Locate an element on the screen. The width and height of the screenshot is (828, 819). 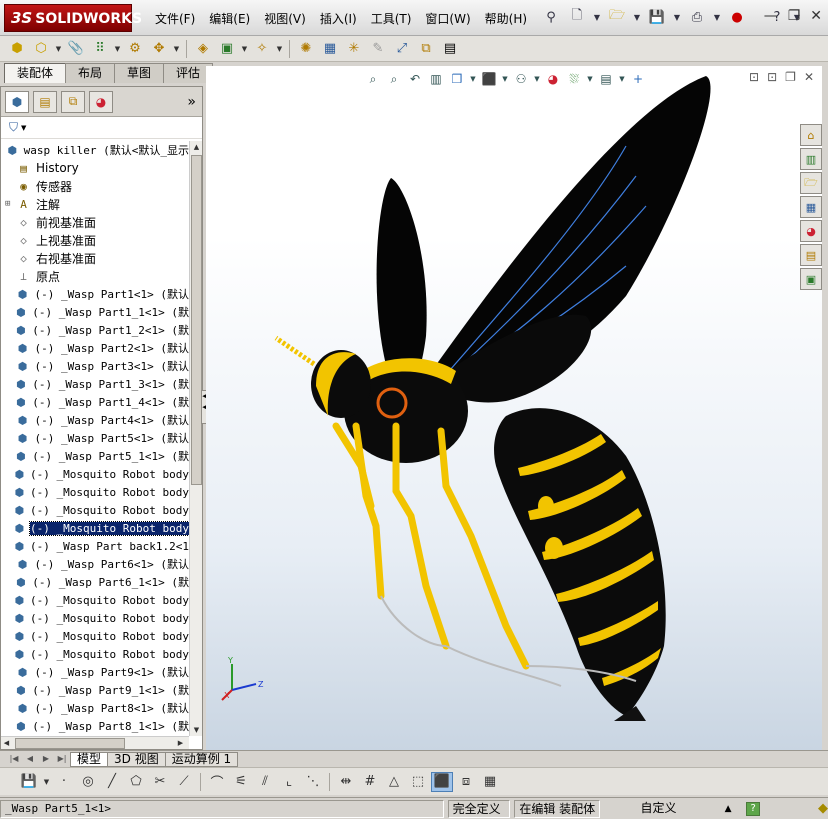
tree-item: ▤ History is located at coordinates (95, 168).